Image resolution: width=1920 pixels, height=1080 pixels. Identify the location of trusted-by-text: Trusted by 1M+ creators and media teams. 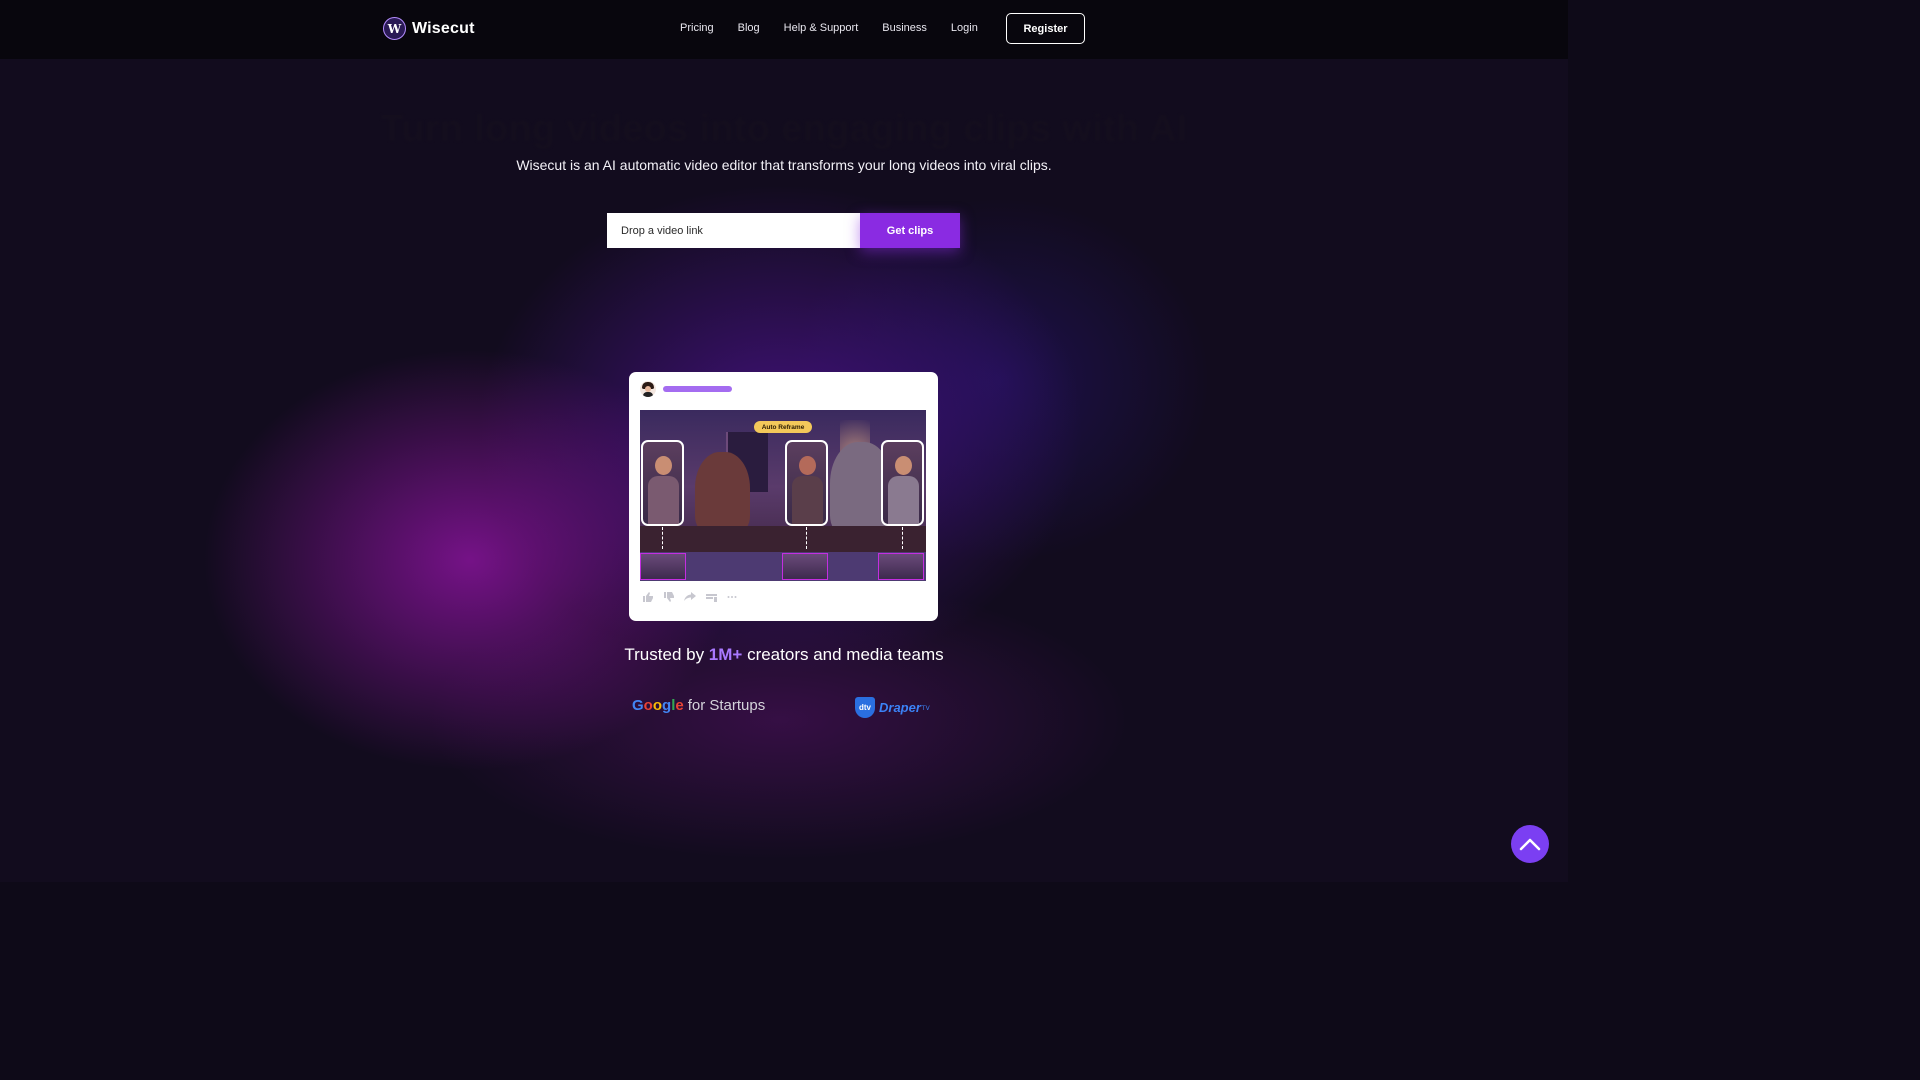
(784, 655).